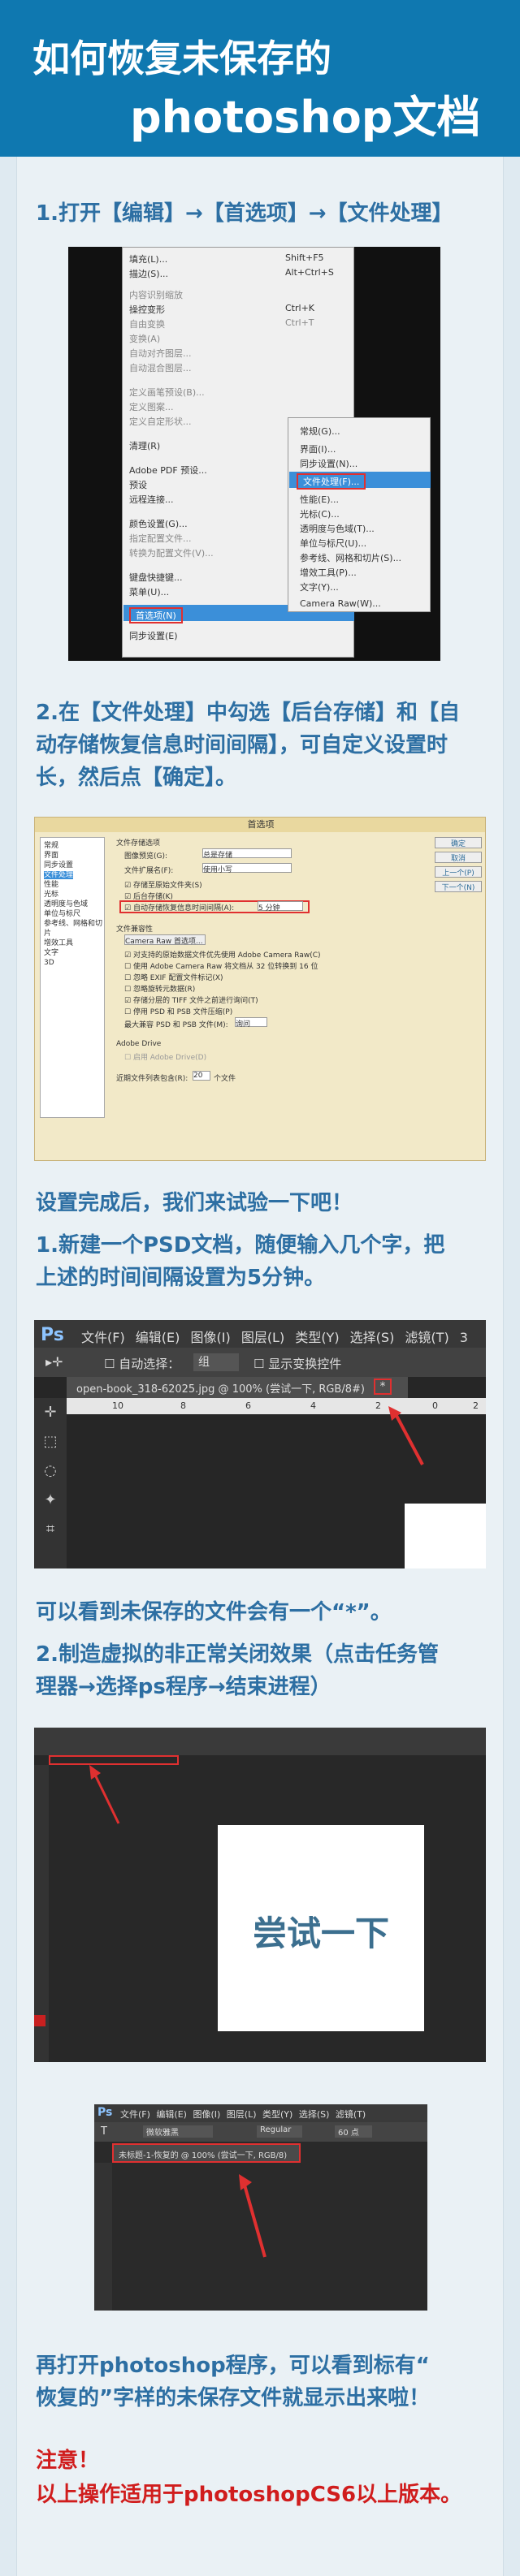 Image resolution: width=520 pixels, height=2576 pixels. Describe the element at coordinates (459, 886) in the screenshot. I see `next-button: 下一个(N)` at that location.